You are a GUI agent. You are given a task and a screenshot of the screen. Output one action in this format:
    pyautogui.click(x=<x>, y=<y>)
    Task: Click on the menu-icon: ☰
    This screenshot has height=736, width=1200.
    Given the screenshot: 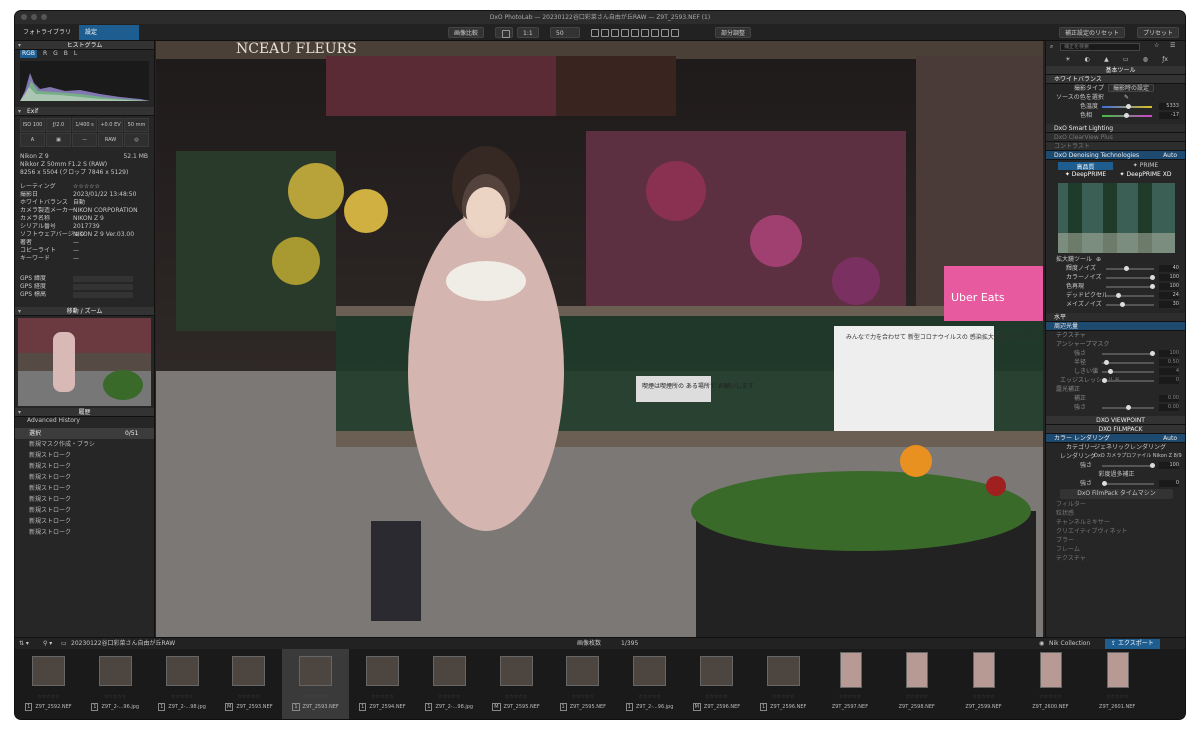 What is the action you would take?
    pyautogui.click(x=1172, y=45)
    